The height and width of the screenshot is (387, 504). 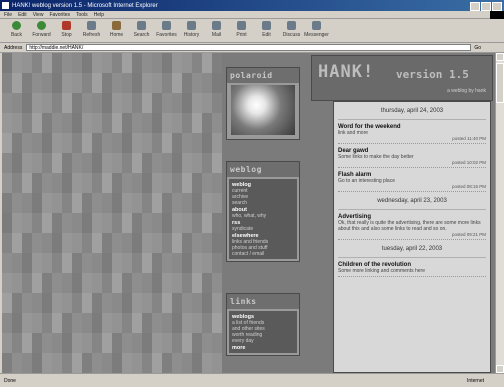 What do you see at coordinates (38, 15) in the screenshot?
I see `menu-view: View` at bounding box center [38, 15].